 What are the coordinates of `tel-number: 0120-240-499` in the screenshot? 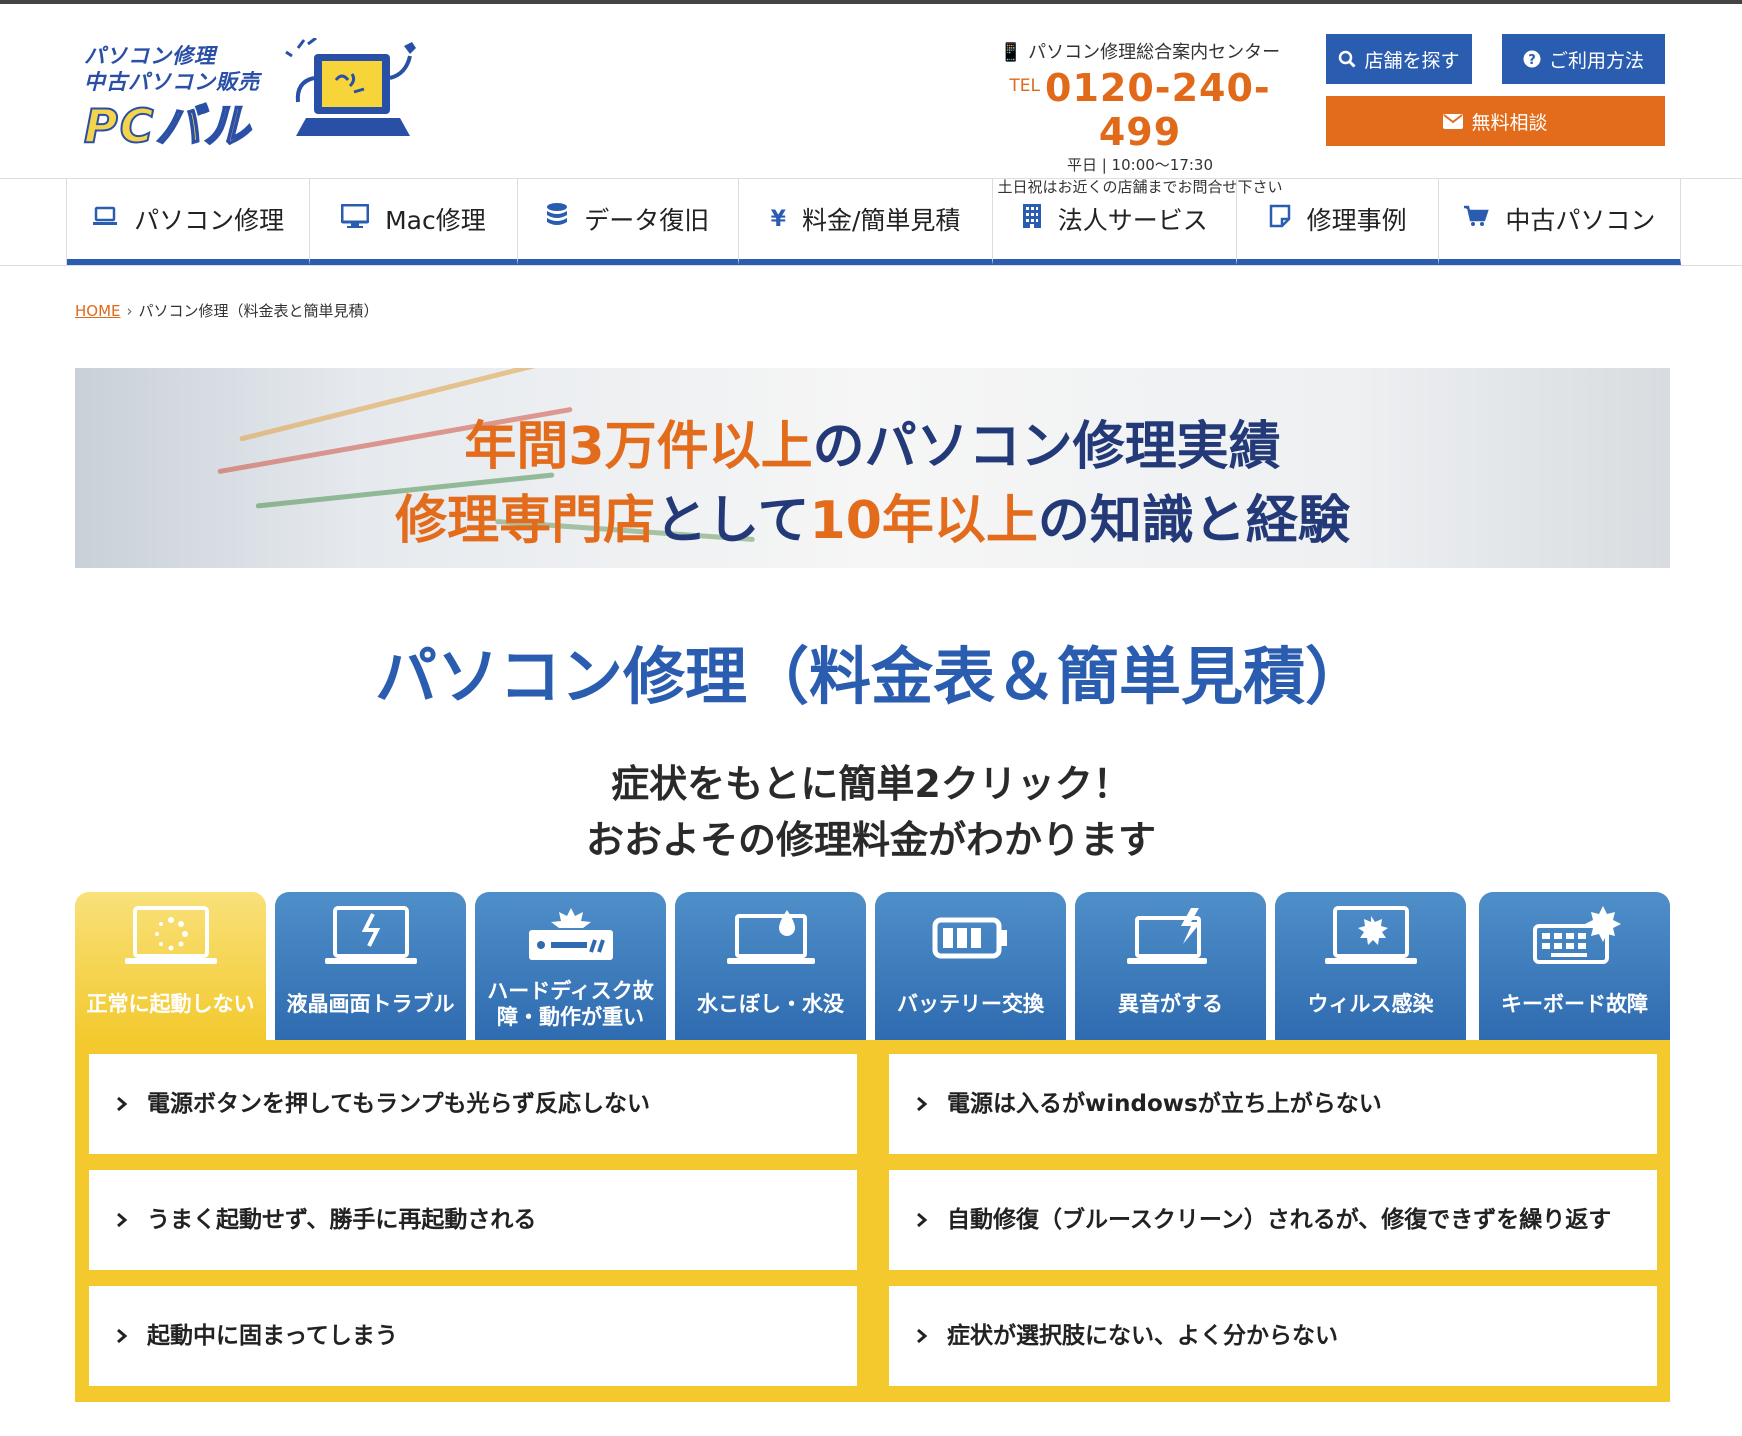 It's located at (1158, 110).